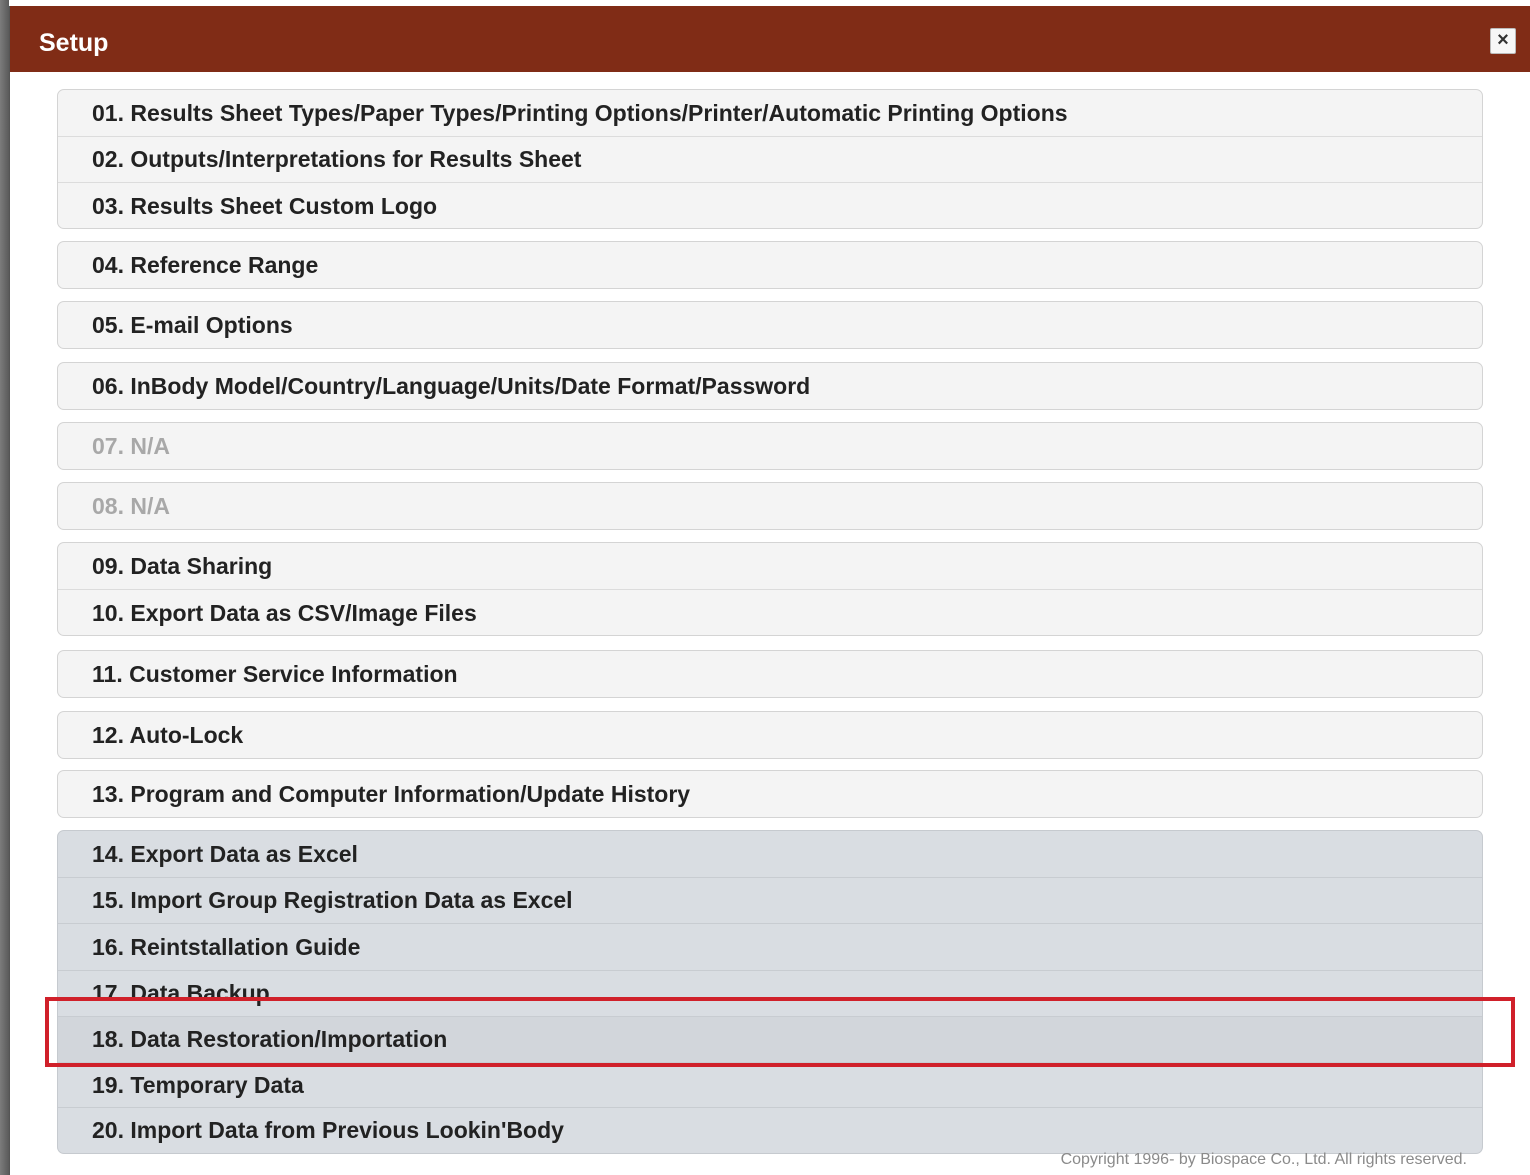 This screenshot has width=1530, height=1175. I want to click on menu-item-07: 07. N/A, so click(770, 446).